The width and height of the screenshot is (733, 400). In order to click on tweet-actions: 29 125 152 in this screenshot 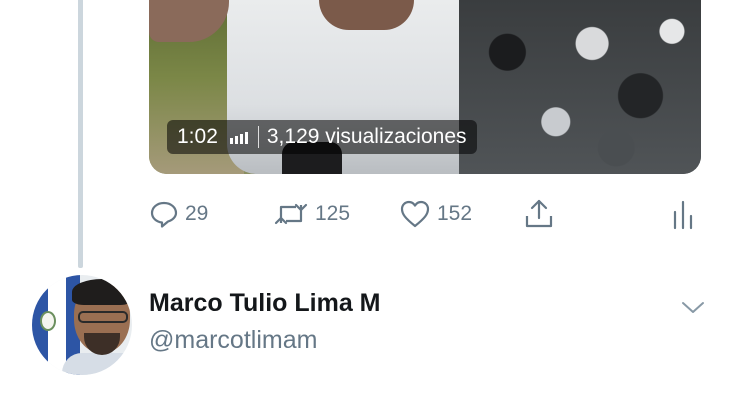, I will do `click(425, 214)`.